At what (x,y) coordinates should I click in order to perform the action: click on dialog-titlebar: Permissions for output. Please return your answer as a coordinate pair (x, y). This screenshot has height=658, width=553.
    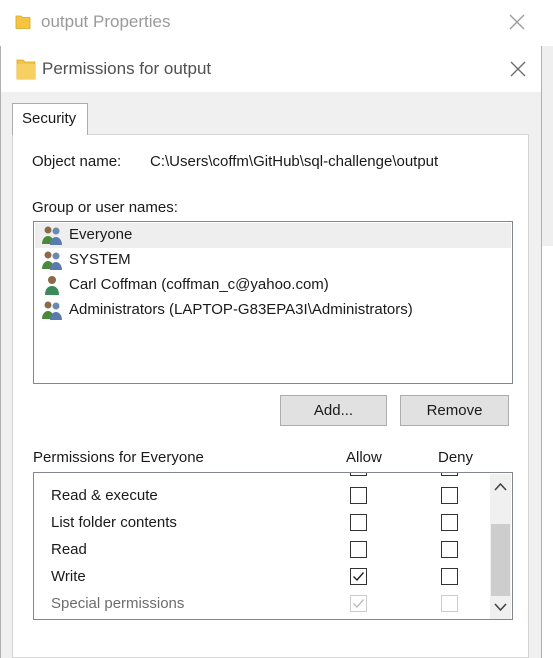
    Looking at the image, I should click on (271, 69).